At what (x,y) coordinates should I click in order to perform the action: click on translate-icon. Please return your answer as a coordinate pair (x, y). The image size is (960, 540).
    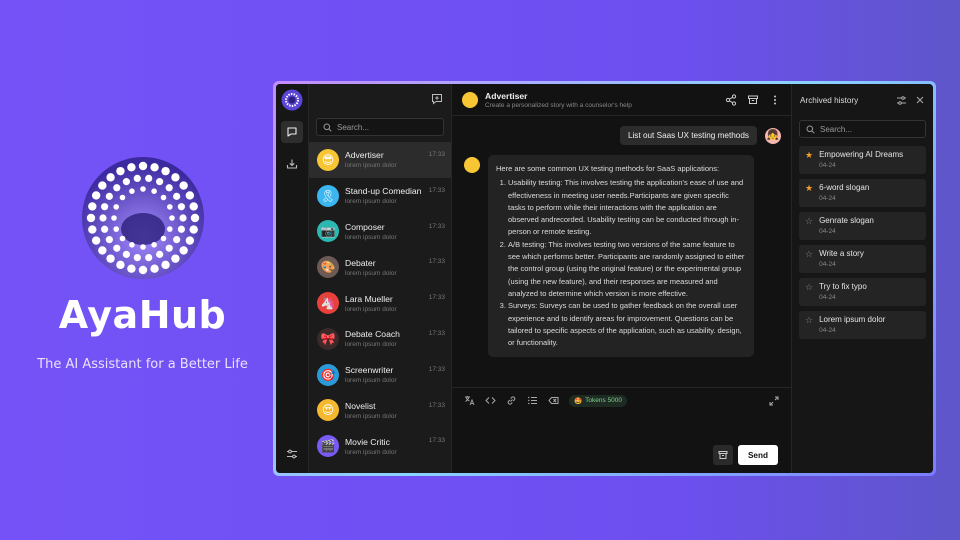
    Looking at the image, I should click on (469, 400).